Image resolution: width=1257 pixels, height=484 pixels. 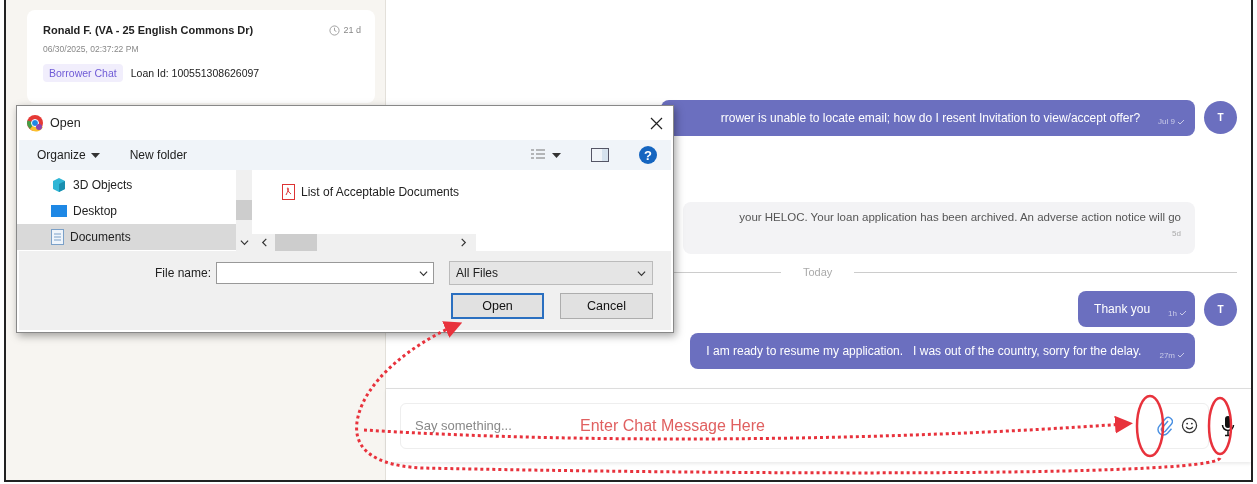 What do you see at coordinates (126, 237) in the screenshot?
I see `folder-item: Documents` at bounding box center [126, 237].